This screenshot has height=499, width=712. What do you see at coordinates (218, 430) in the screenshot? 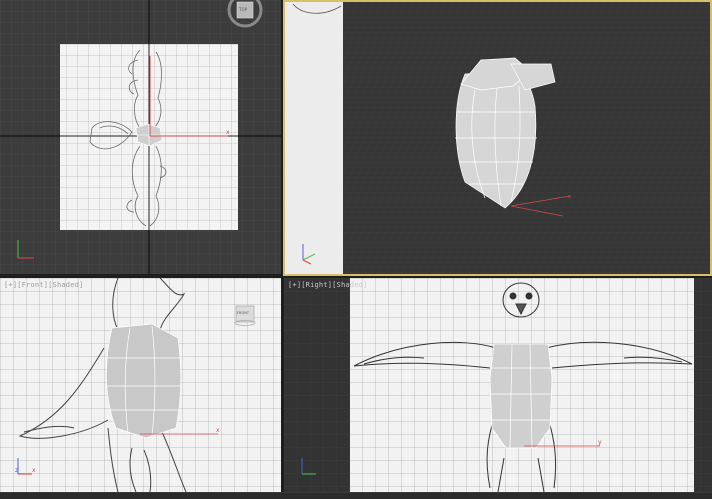
I see `front-gizmo-x-label: x` at bounding box center [218, 430].